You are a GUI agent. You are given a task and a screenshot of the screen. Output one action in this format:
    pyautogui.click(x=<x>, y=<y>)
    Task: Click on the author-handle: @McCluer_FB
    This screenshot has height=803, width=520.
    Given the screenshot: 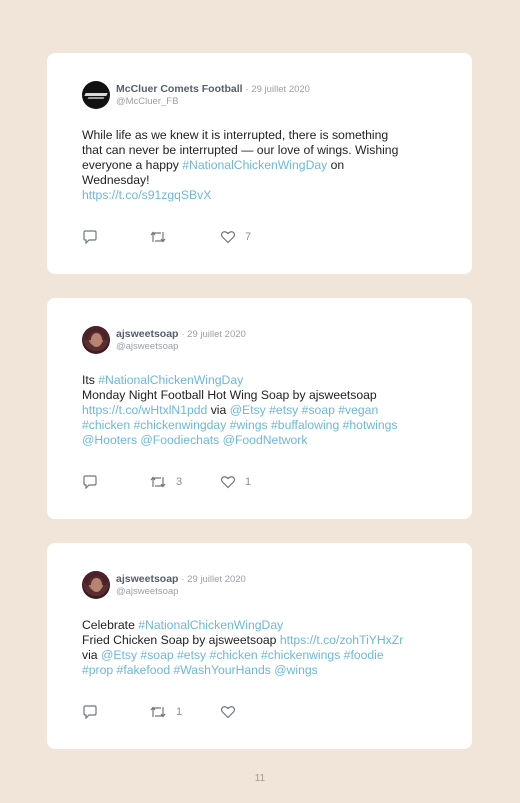 What is the action you would take?
    pyautogui.click(x=147, y=101)
    